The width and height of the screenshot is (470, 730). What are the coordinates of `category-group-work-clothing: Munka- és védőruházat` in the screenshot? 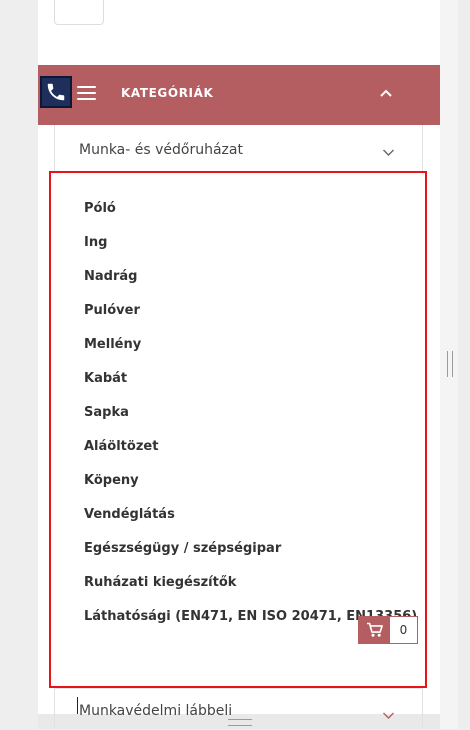 It's located at (238, 148).